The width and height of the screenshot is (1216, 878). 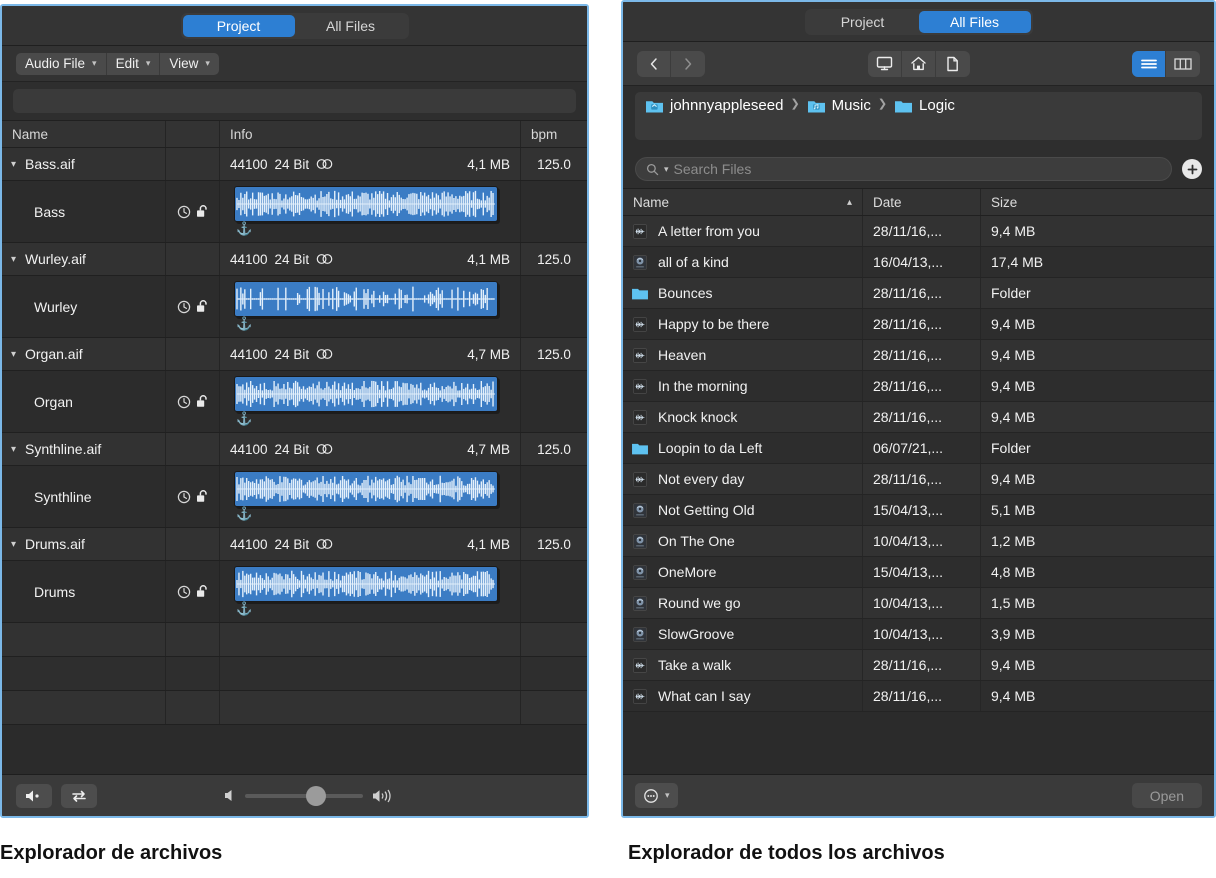 I want to click on audio-file-name-cell: ▾ Synthline.aif, so click(x=84, y=449).